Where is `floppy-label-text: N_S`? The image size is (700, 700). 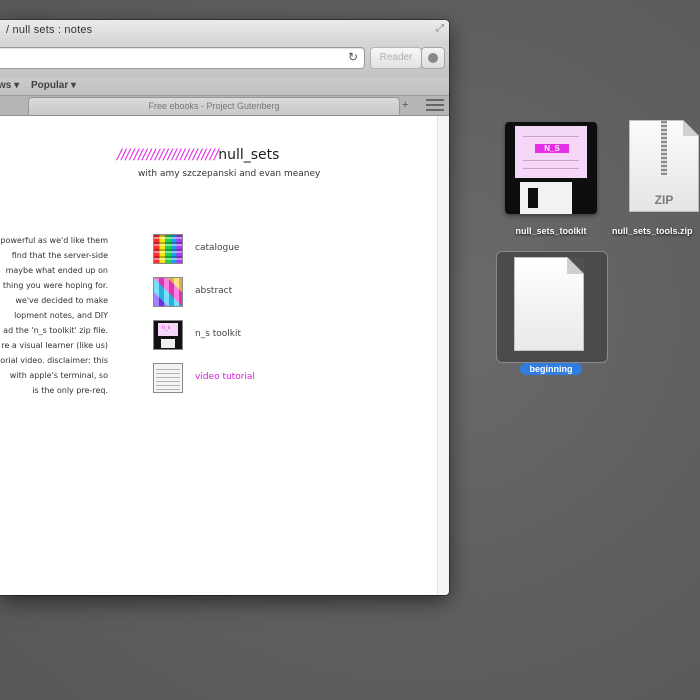
floppy-label-text: N_S is located at coordinates (552, 148).